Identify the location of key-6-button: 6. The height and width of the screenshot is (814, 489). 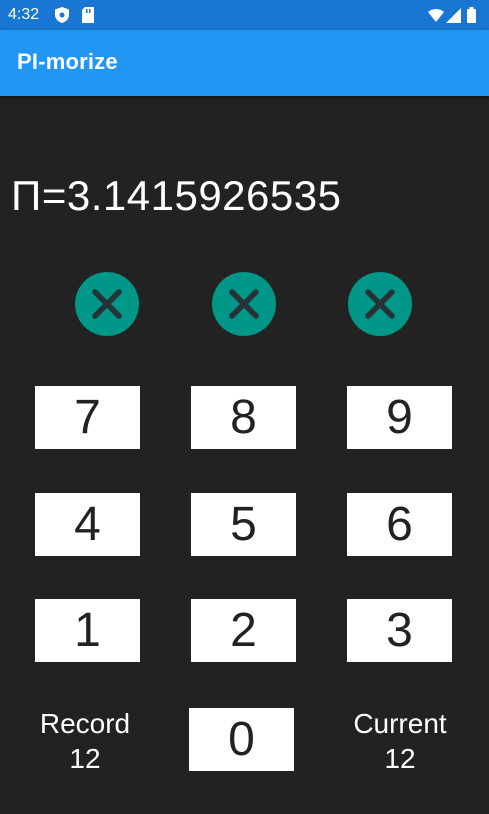
(399, 524).